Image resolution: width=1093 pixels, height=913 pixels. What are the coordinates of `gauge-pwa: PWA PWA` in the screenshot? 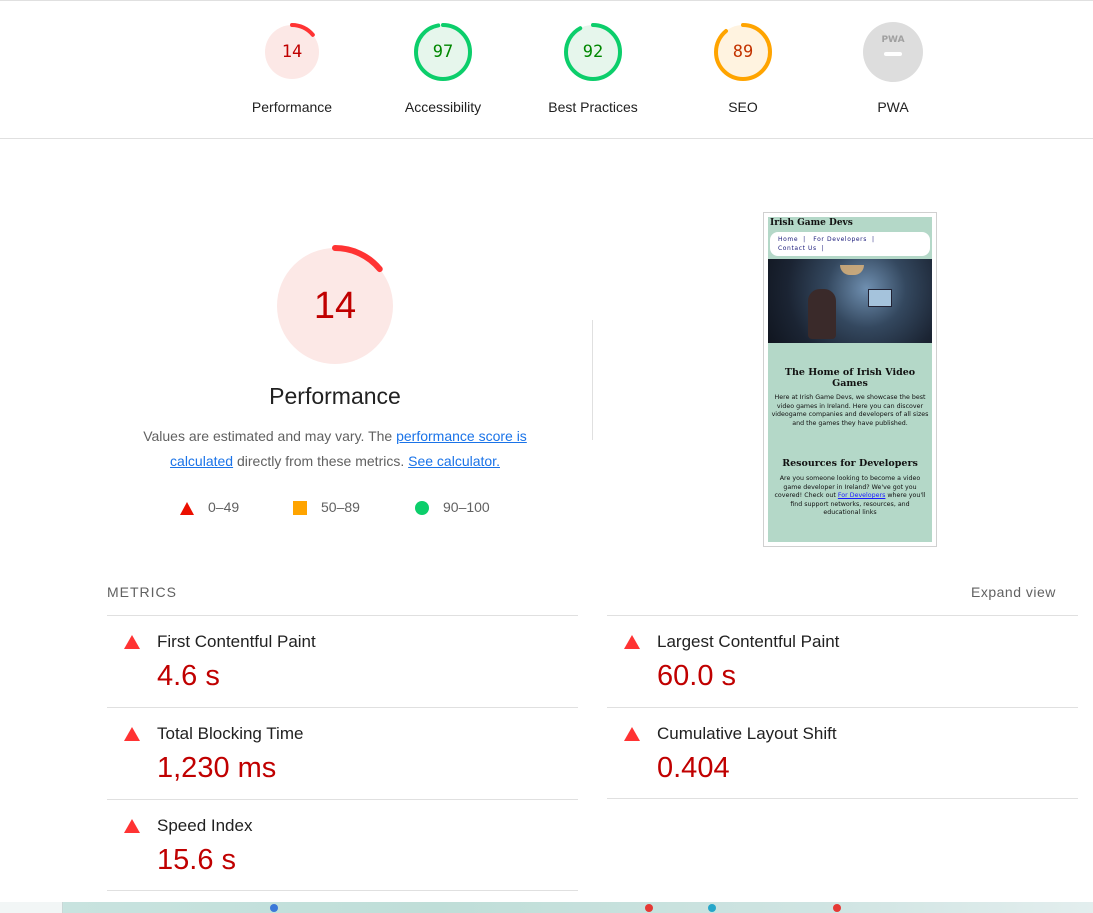 It's located at (893, 68).